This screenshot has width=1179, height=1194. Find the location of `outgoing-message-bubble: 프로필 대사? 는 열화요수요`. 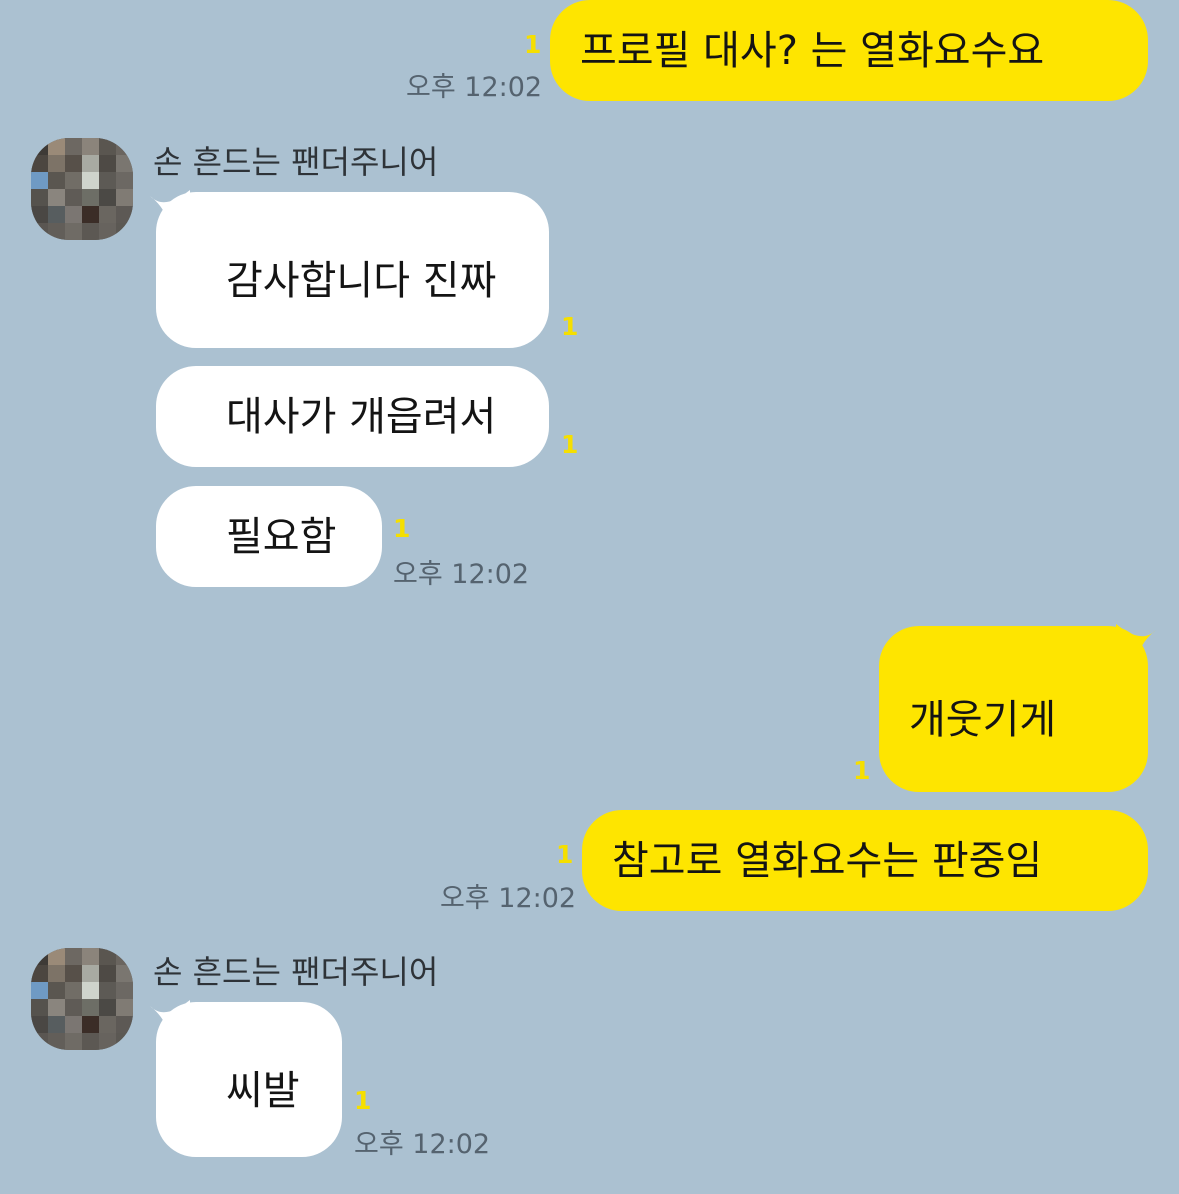

outgoing-message-bubble: 프로필 대사? 는 열화요수요 is located at coordinates (849, 50).